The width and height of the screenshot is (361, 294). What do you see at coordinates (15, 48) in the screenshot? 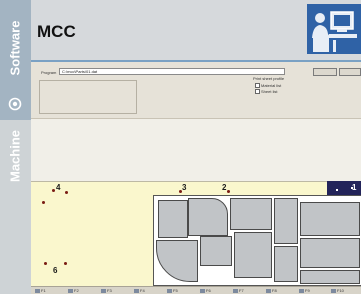
I see `rail-software-label: Software` at bounding box center [15, 48].